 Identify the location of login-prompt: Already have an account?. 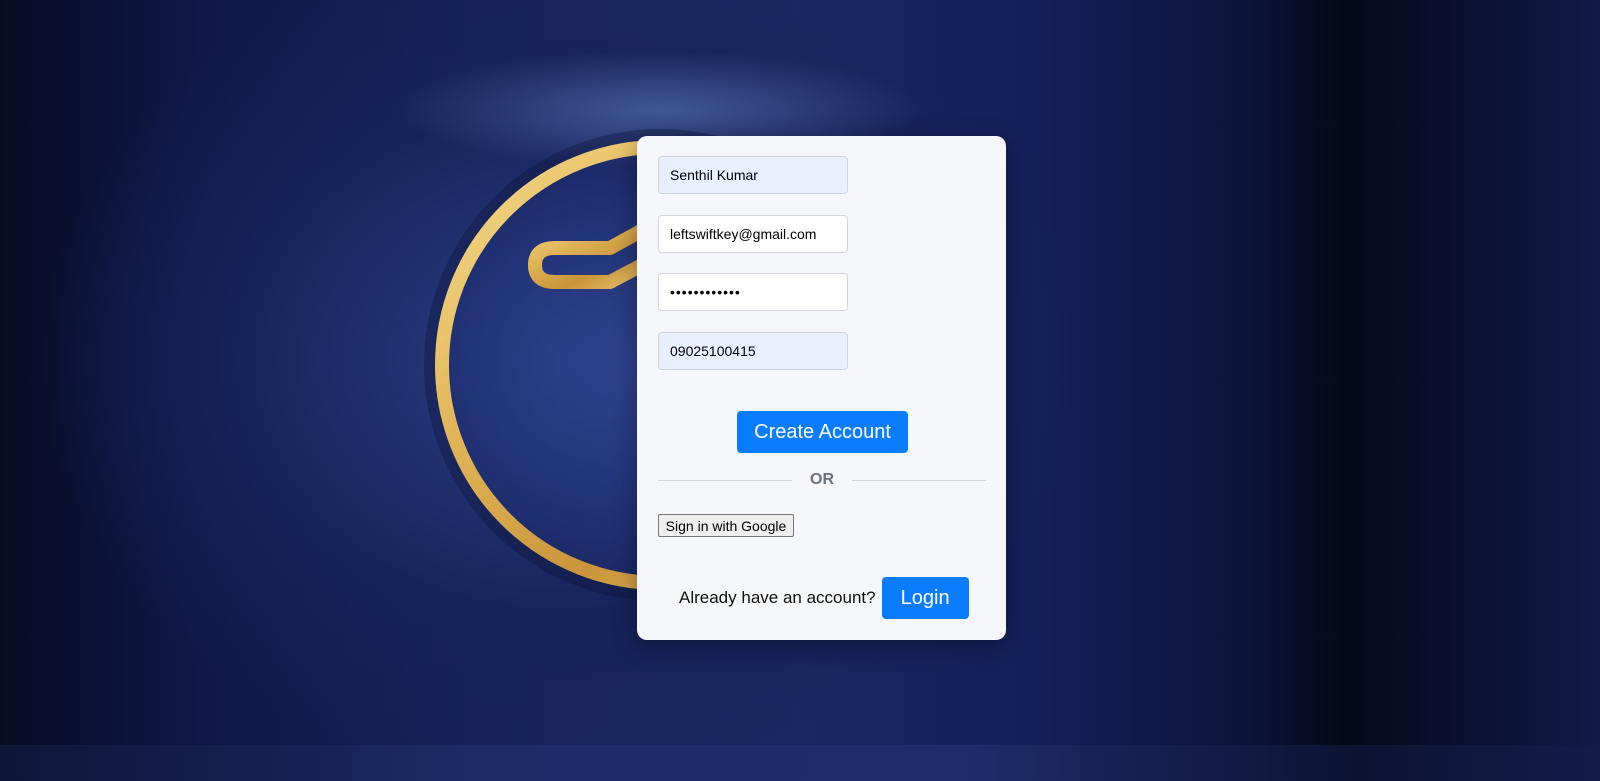
(777, 597).